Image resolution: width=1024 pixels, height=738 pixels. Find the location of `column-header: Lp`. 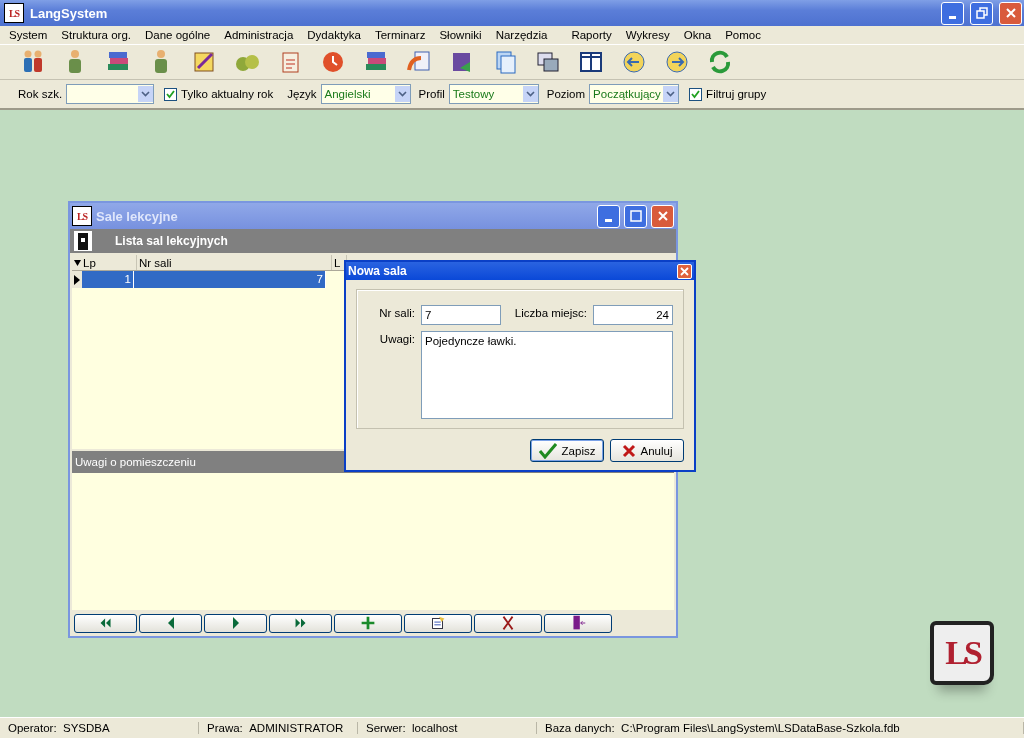

column-header: Lp is located at coordinates (104, 262).